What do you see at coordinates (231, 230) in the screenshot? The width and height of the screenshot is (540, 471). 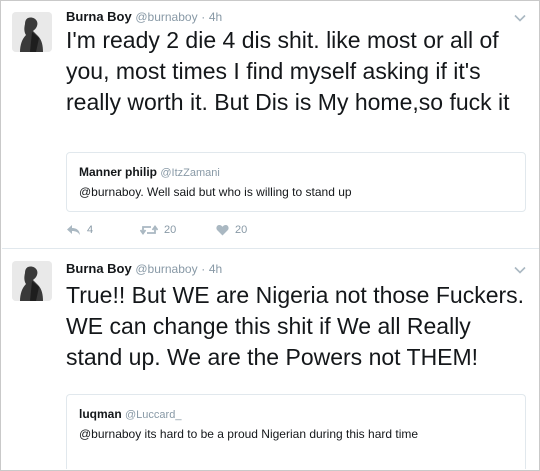 I see `like-button: 20` at bounding box center [231, 230].